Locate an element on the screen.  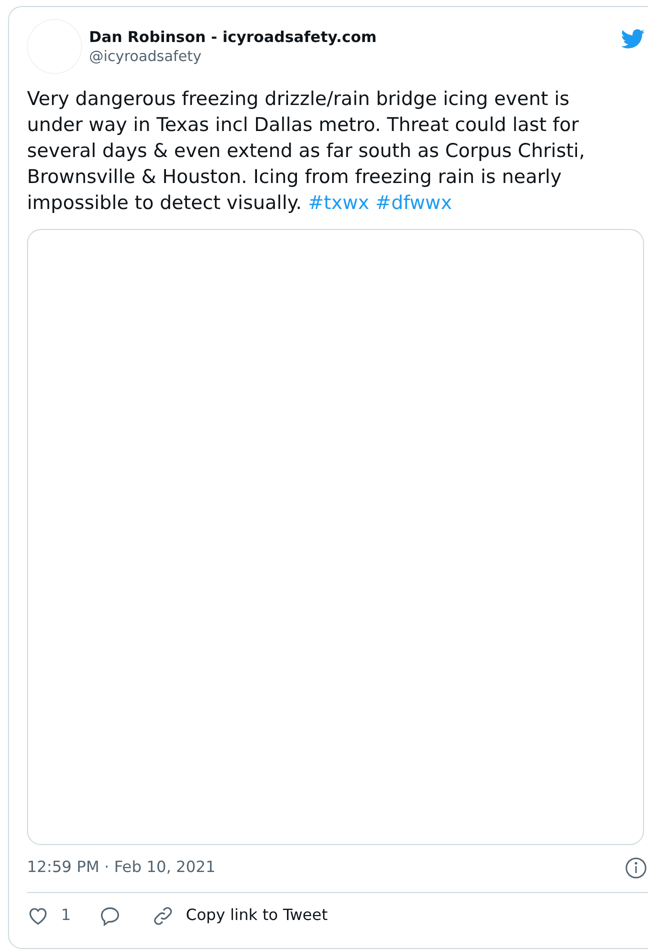
reply-button is located at coordinates (109, 915).